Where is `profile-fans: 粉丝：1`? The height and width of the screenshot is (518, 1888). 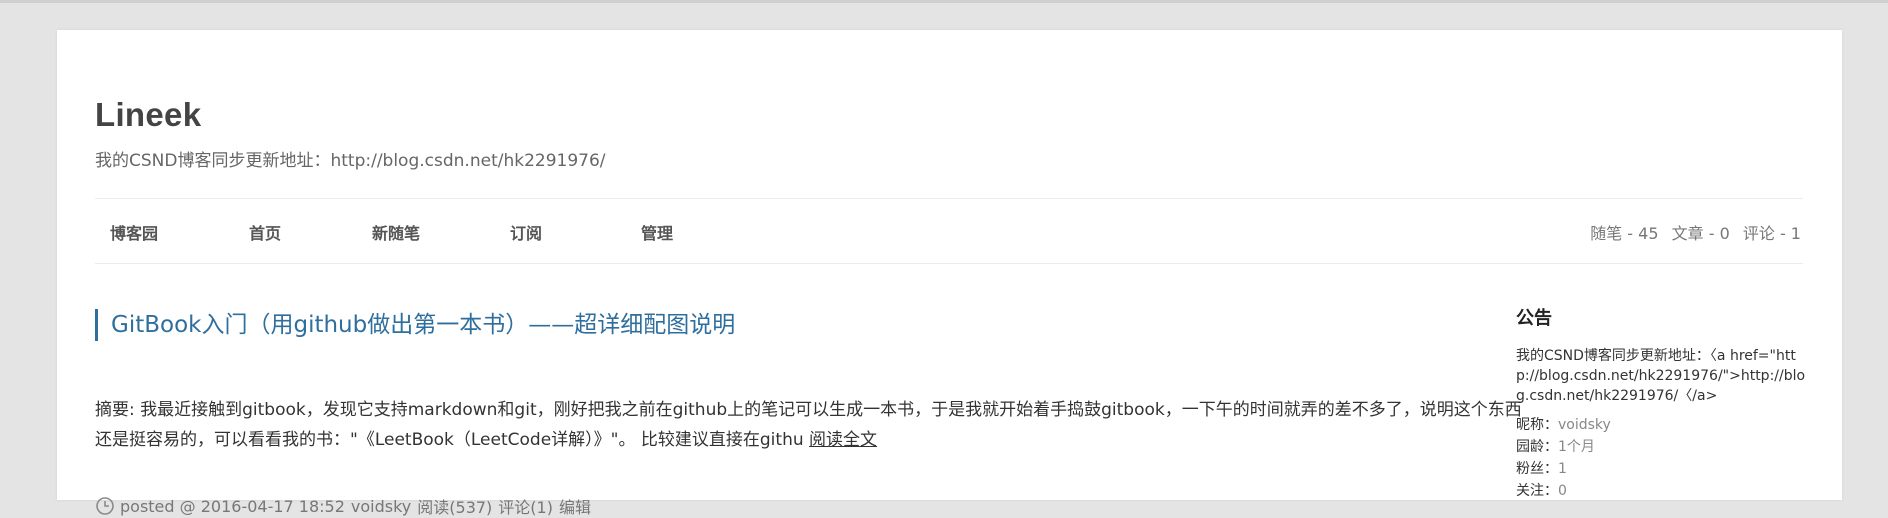
profile-fans: 粉丝：1 is located at coordinates (1661, 469).